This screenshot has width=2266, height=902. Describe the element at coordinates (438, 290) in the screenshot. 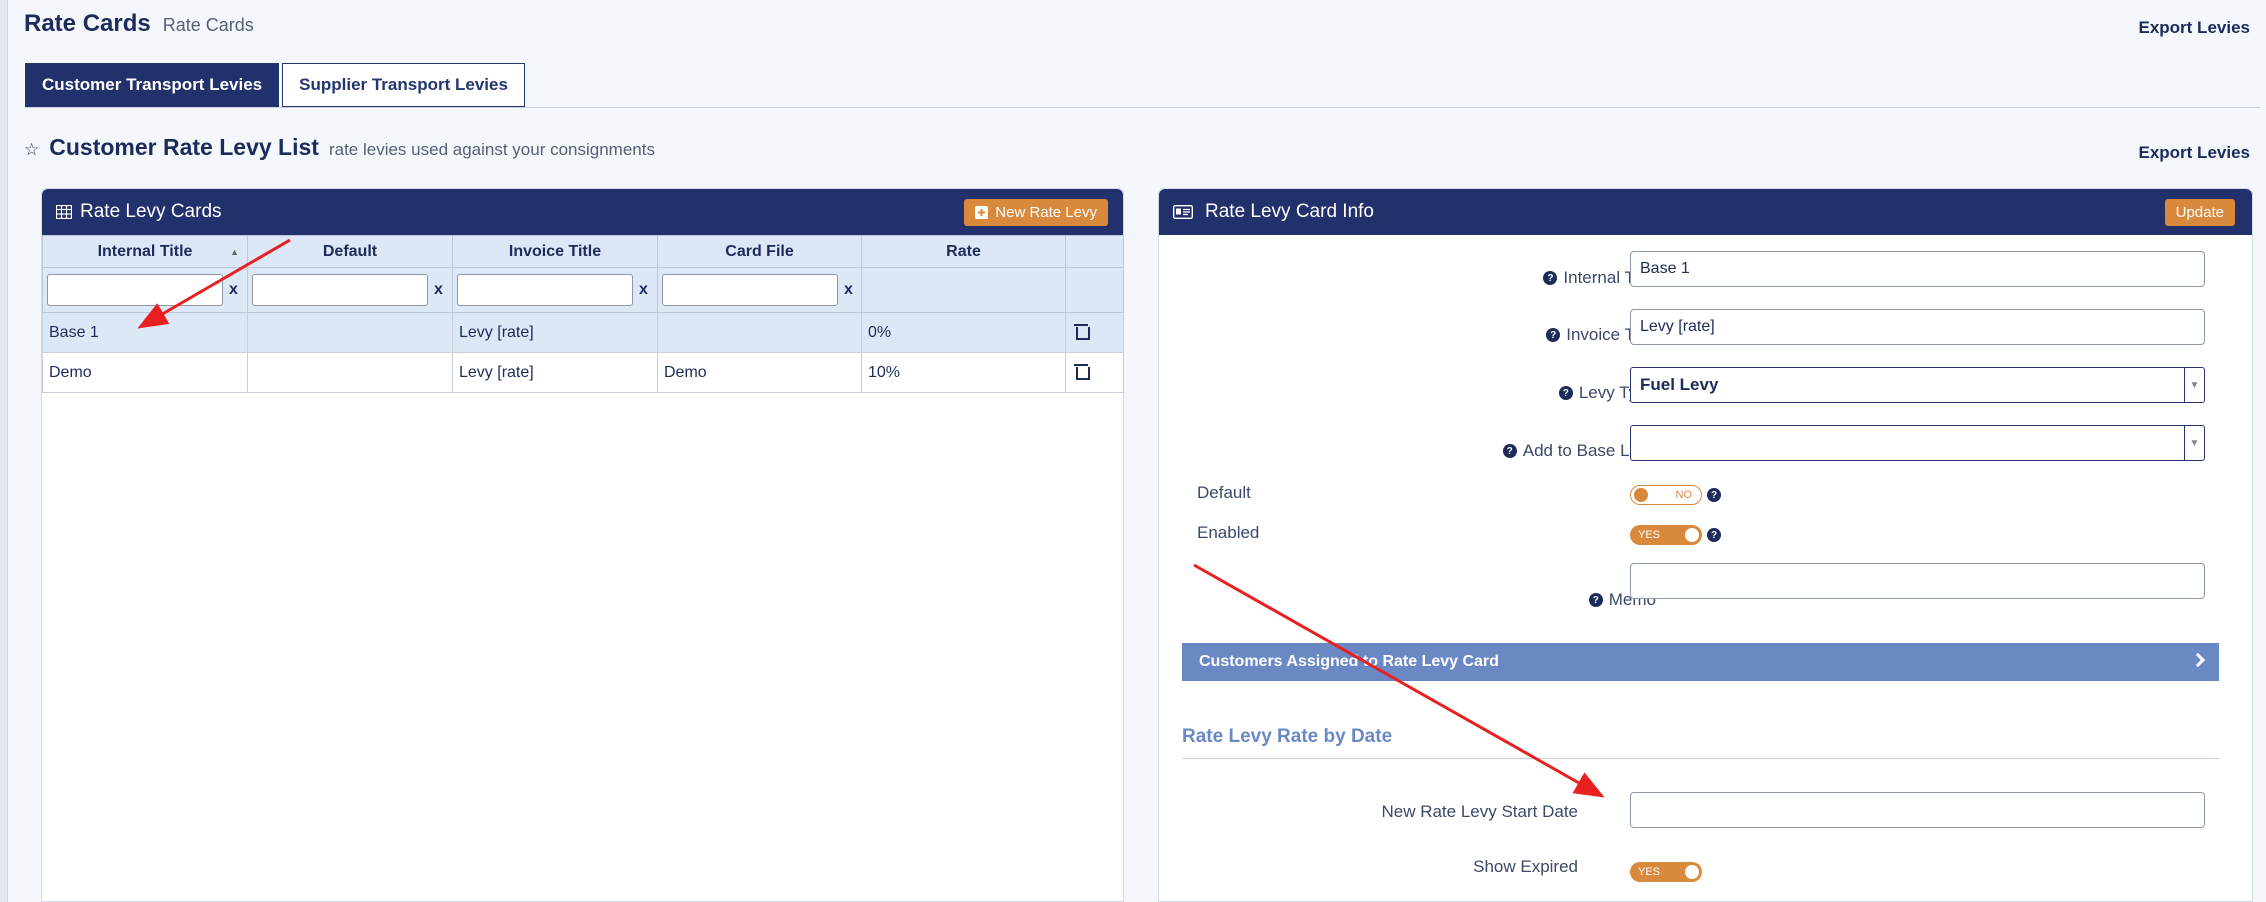

I see `clear-filter-default: x` at that location.